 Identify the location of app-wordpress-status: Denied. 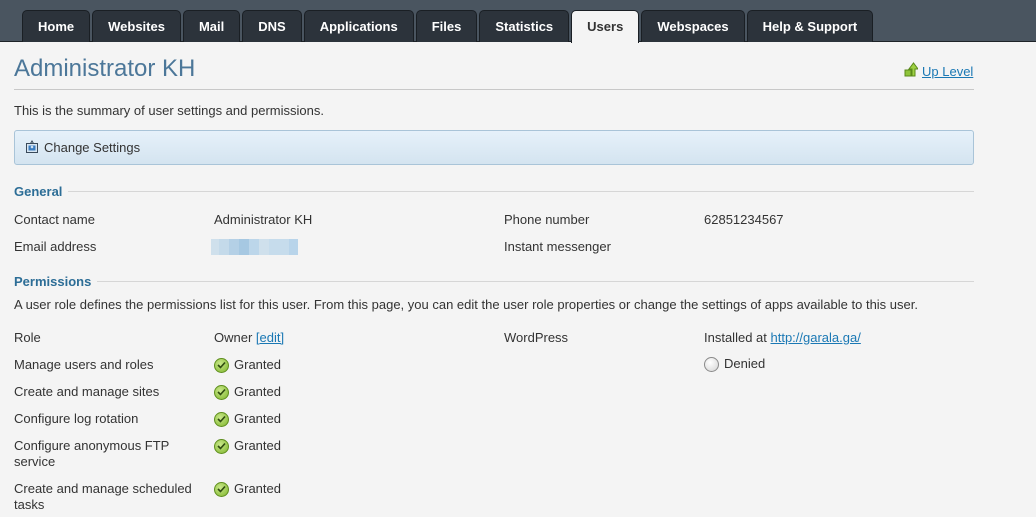
(734, 364).